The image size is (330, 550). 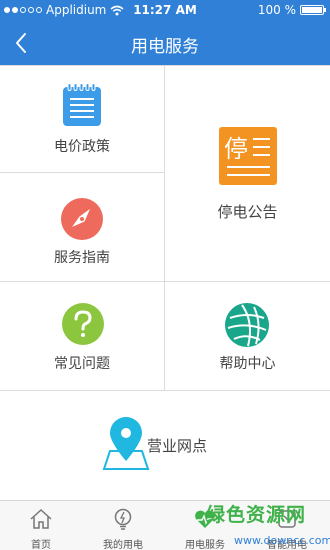 I want to click on question-mark-icon, so click(x=83, y=324).